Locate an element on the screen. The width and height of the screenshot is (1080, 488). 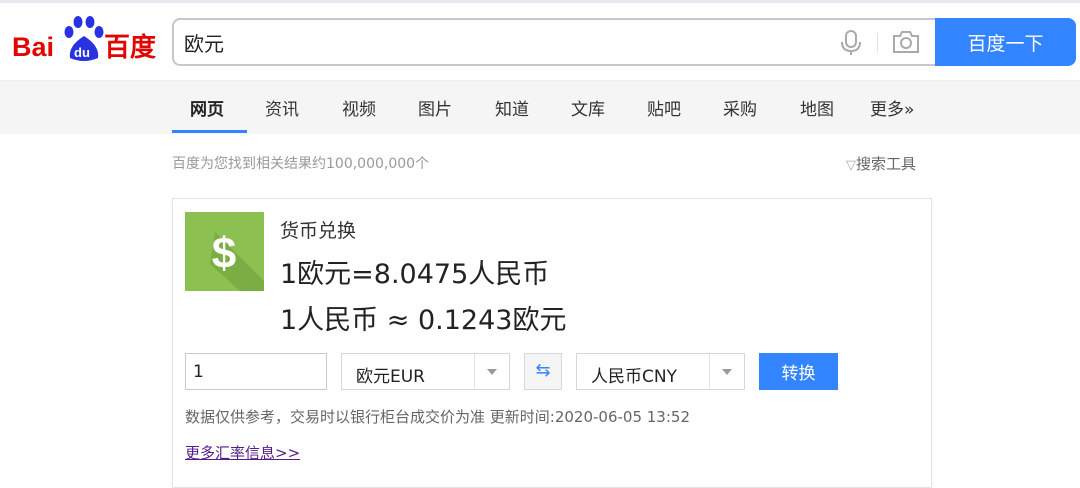
baidu-logo: Bai du 百度 is located at coordinates (87, 39).